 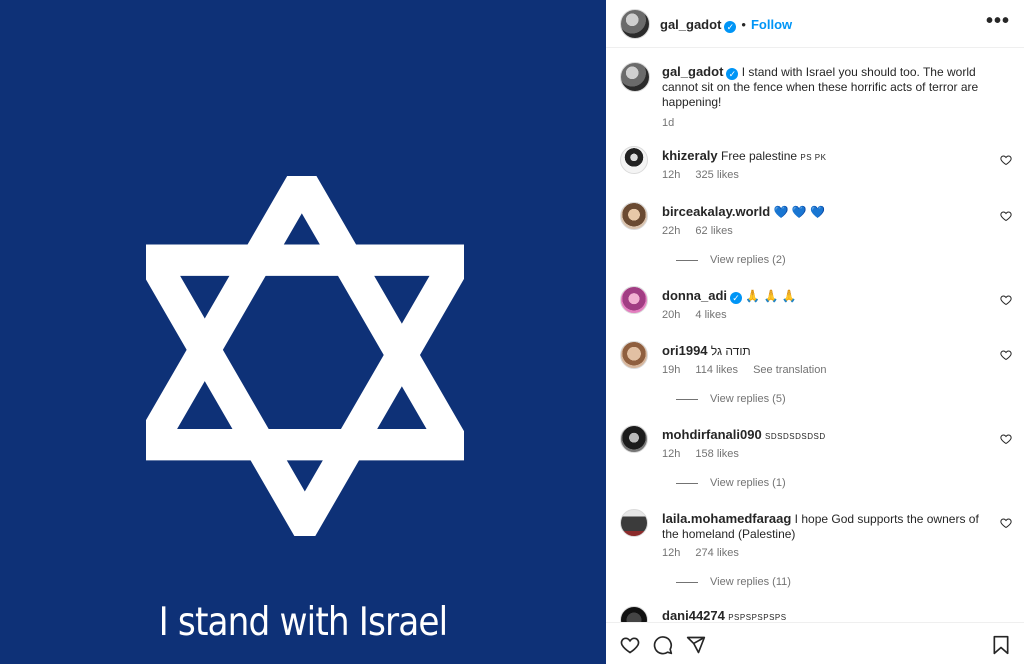 I want to click on see-translation-button: See translation, so click(x=789, y=370).